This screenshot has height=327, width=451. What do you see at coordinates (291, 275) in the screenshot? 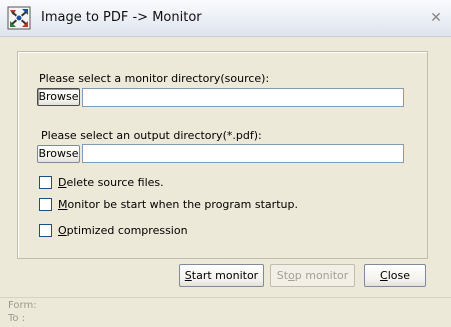
I see `stop-monitor-accel: o` at bounding box center [291, 275].